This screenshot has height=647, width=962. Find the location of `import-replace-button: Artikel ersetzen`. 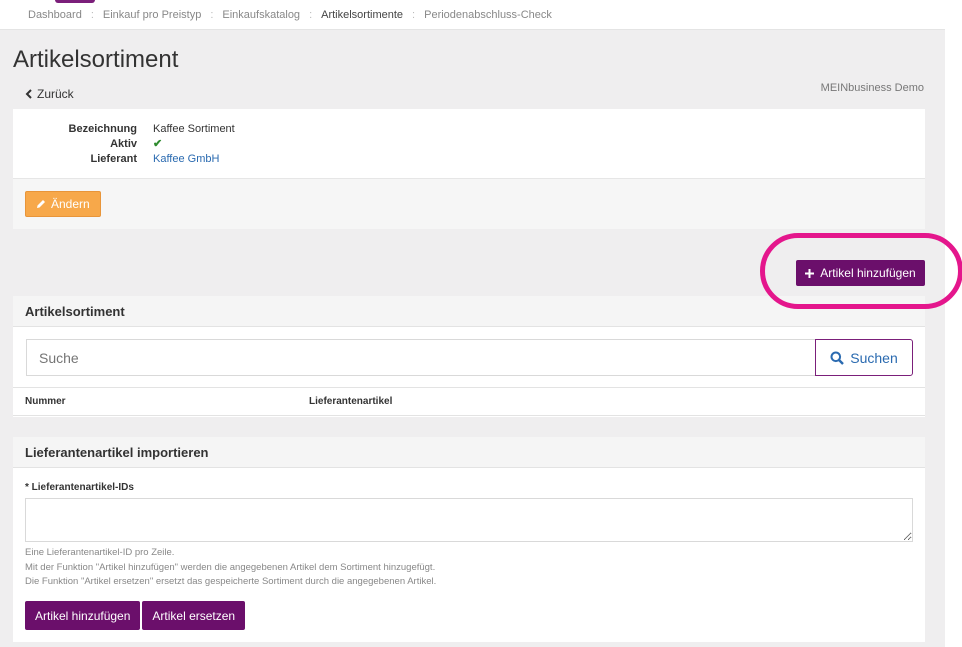

import-replace-button: Artikel ersetzen is located at coordinates (194, 615).